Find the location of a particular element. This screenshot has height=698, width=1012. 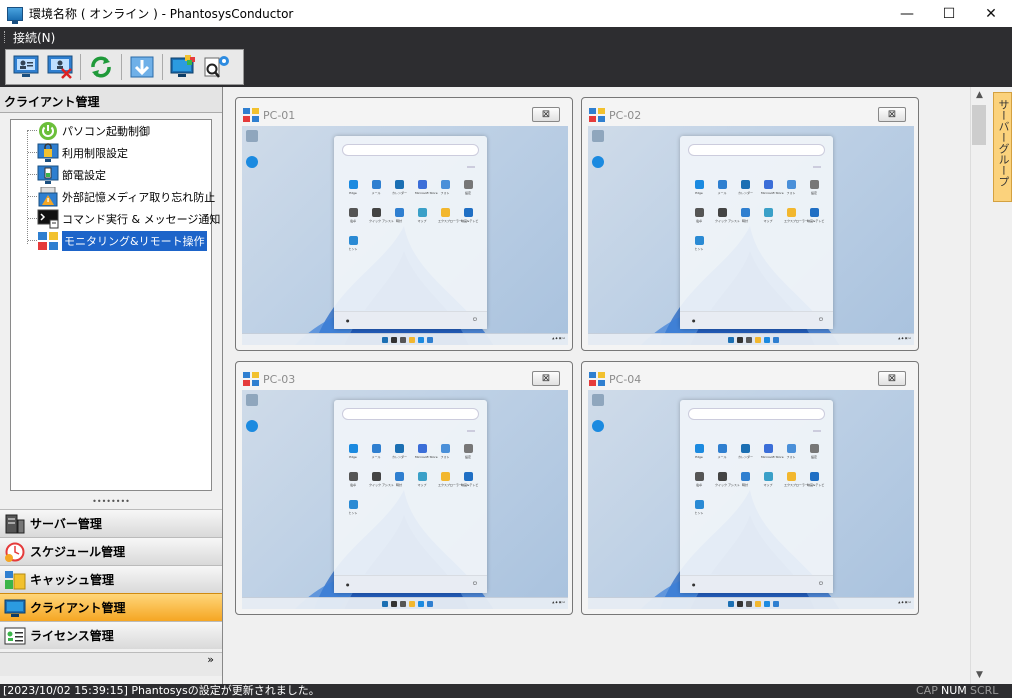

nav-client-management: クライアント管理 is located at coordinates (111, 607).